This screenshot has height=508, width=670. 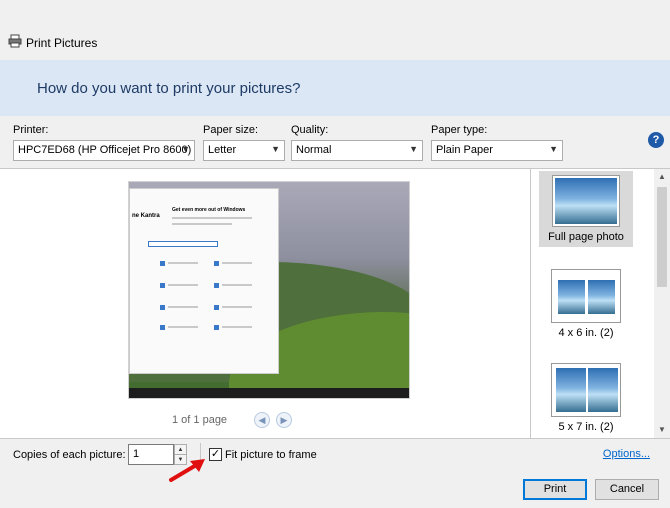 What do you see at coordinates (146, 216) in the screenshot?
I see `preview-profile-name: ne Kantra` at bounding box center [146, 216].